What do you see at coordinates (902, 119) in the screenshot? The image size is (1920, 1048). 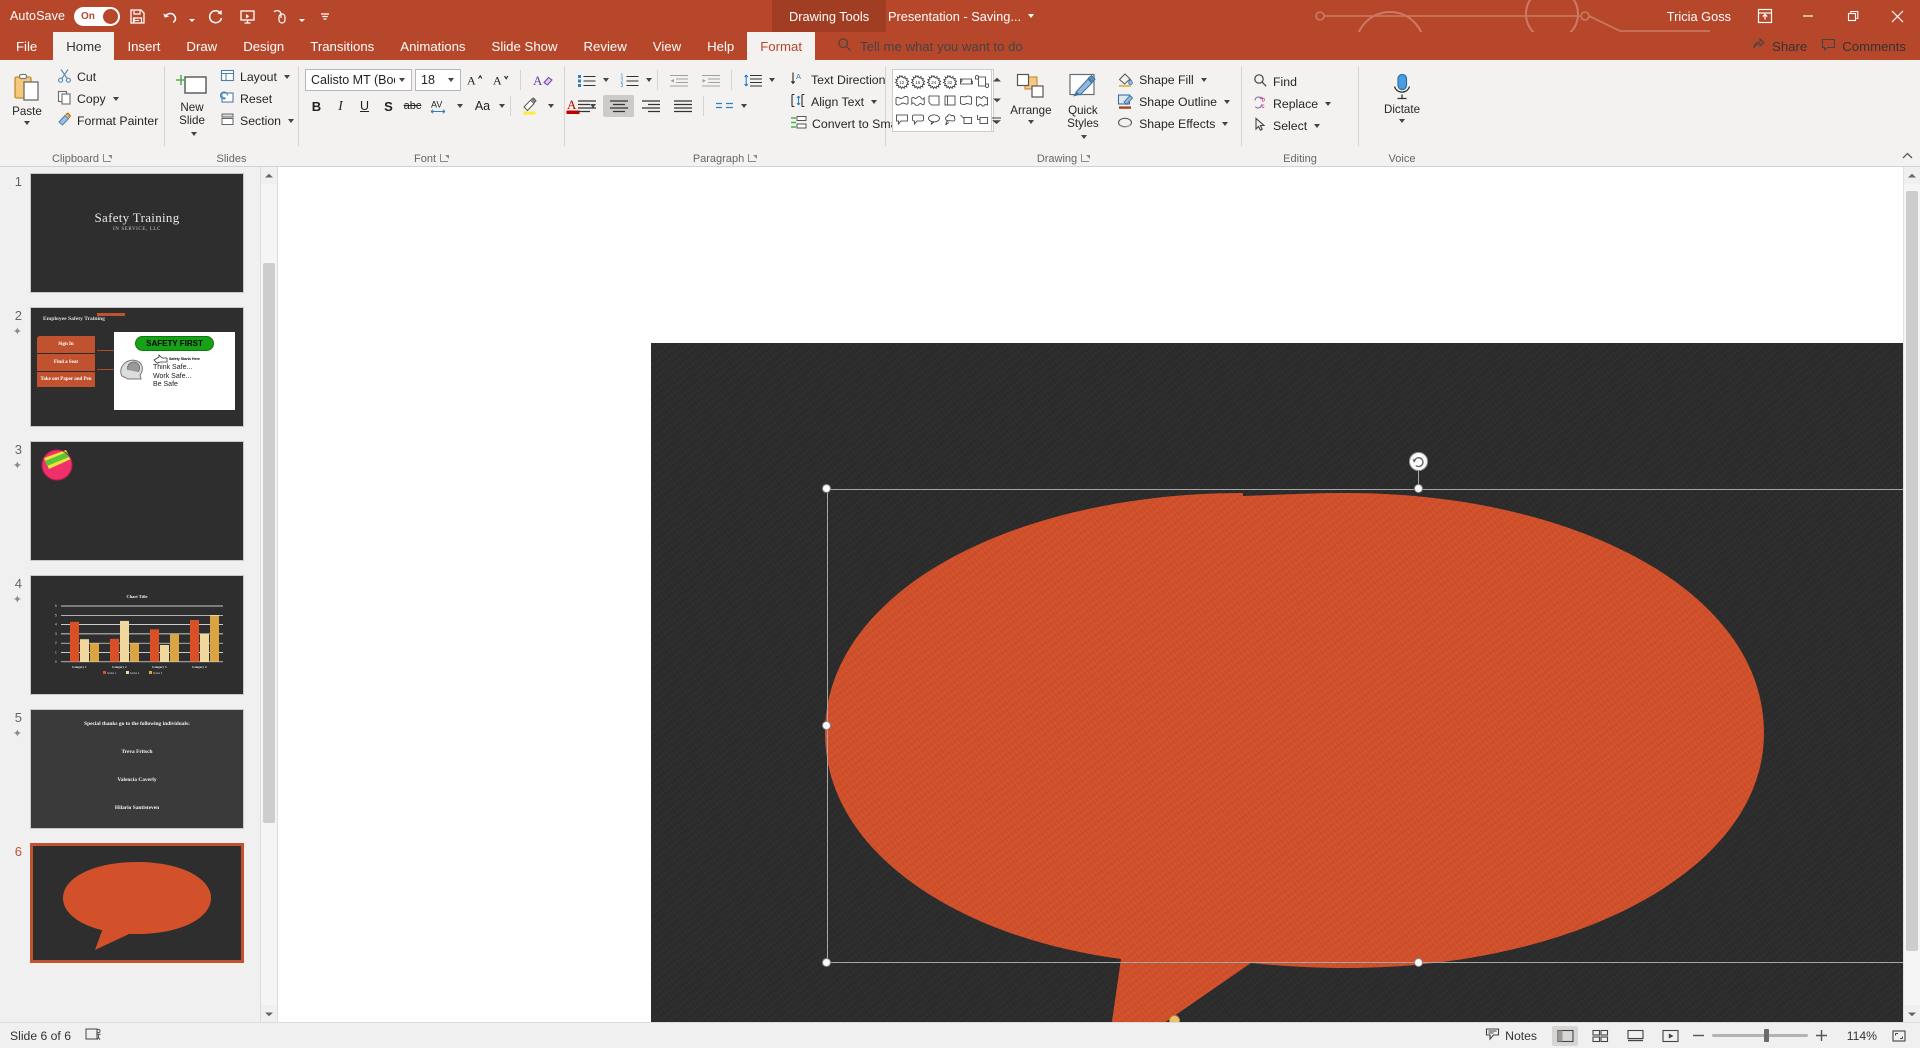 I see `shape-rectangular-callout` at bounding box center [902, 119].